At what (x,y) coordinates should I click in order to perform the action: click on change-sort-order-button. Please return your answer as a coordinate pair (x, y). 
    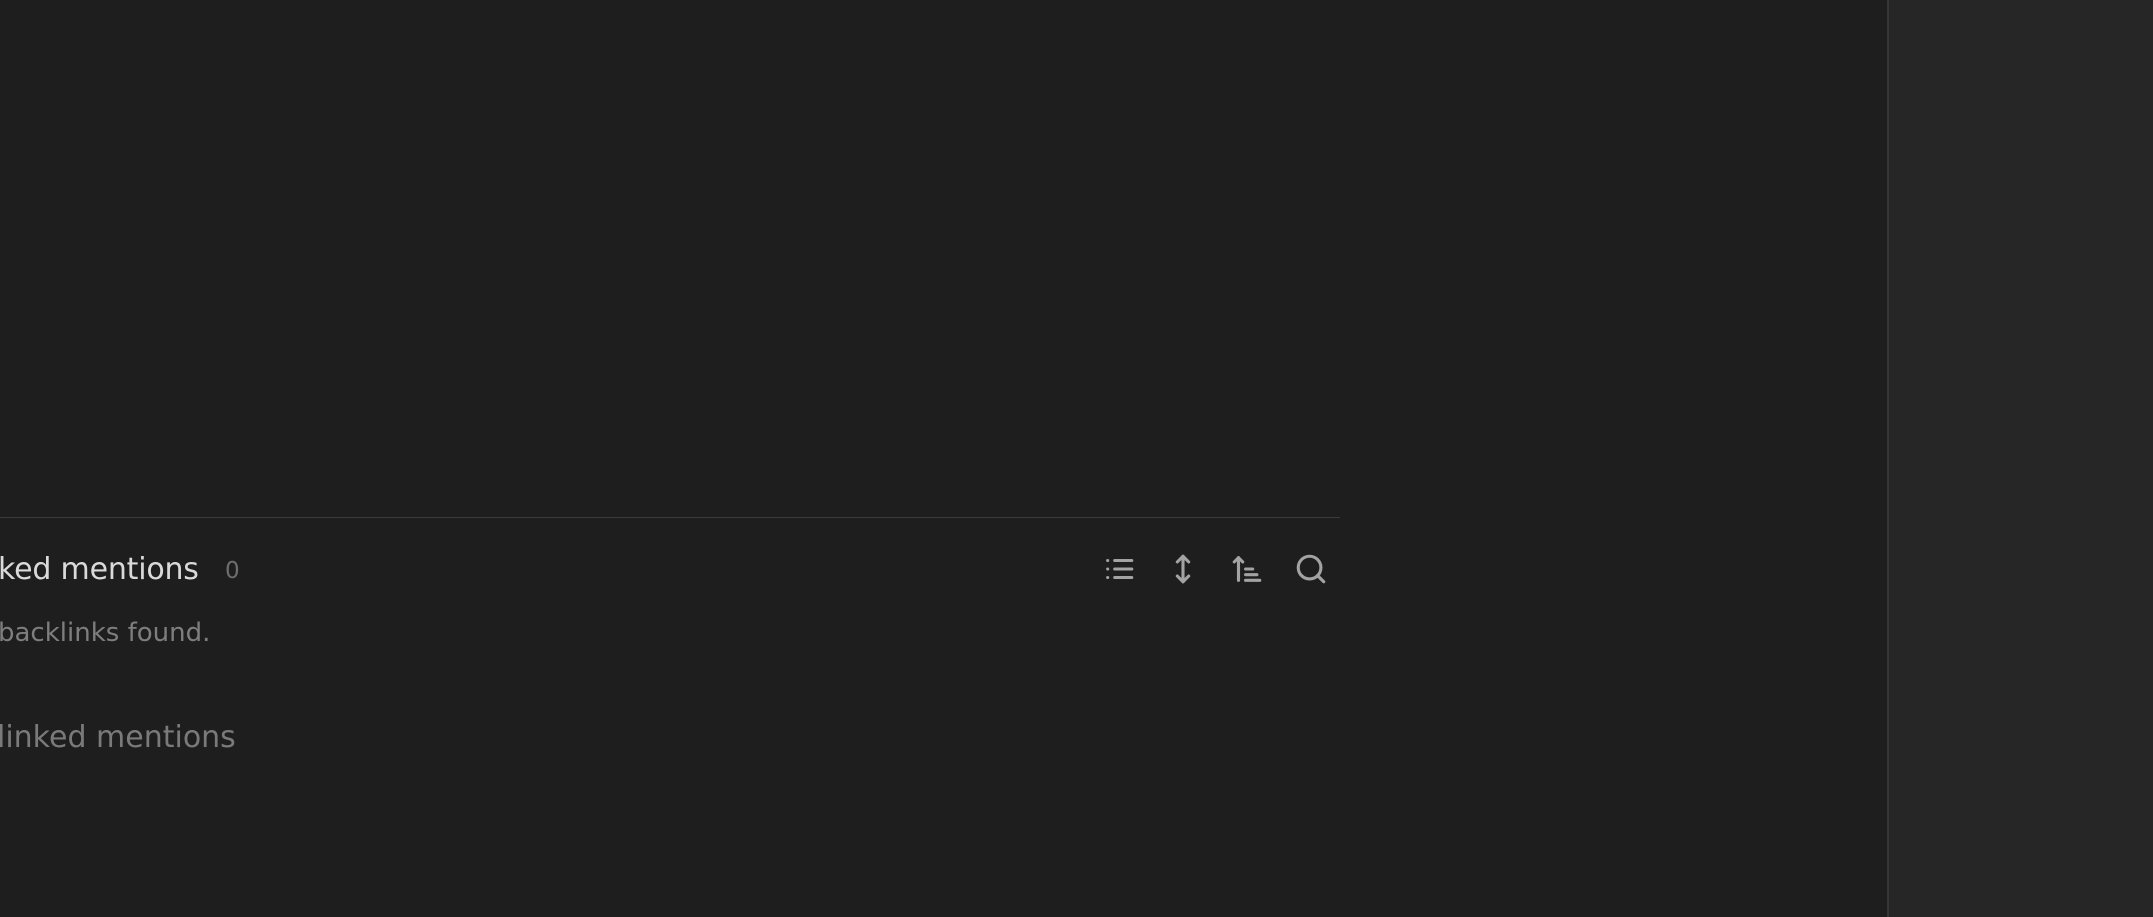
    Looking at the image, I should click on (1247, 569).